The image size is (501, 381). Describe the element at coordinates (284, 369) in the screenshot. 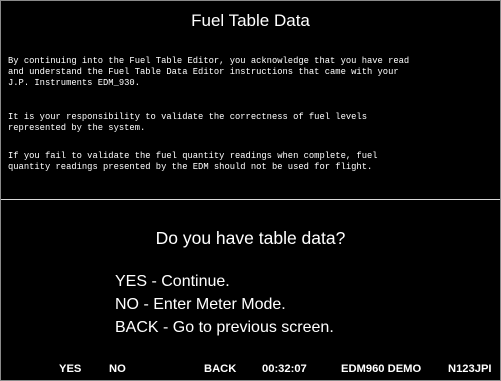

I see `clock-readout: 00:32:07` at that location.